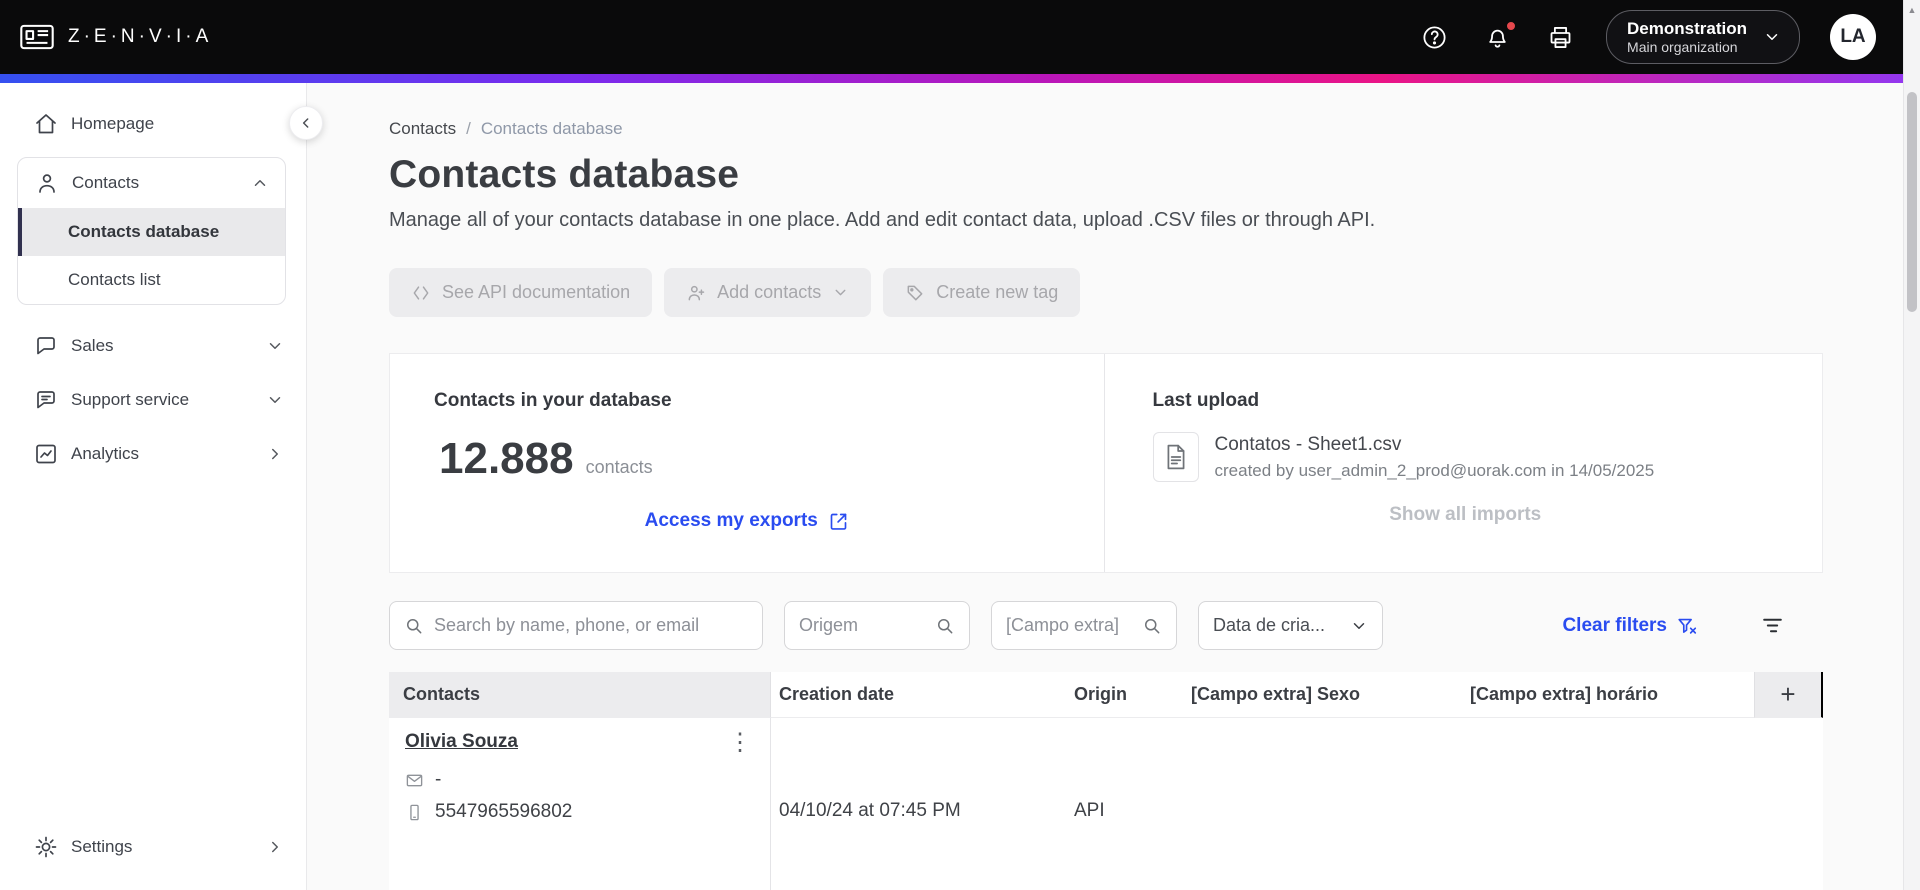  I want to click on search-box, so click(576, 625).